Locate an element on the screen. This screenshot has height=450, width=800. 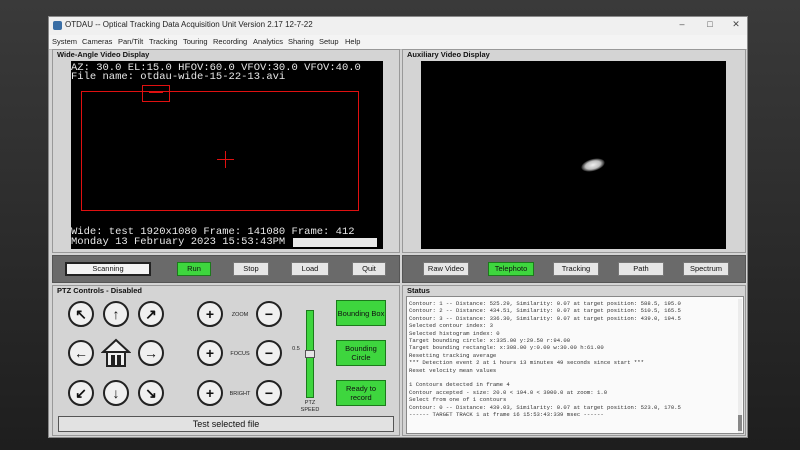
menu-recording: Recording is located at coordinates (230, 41).